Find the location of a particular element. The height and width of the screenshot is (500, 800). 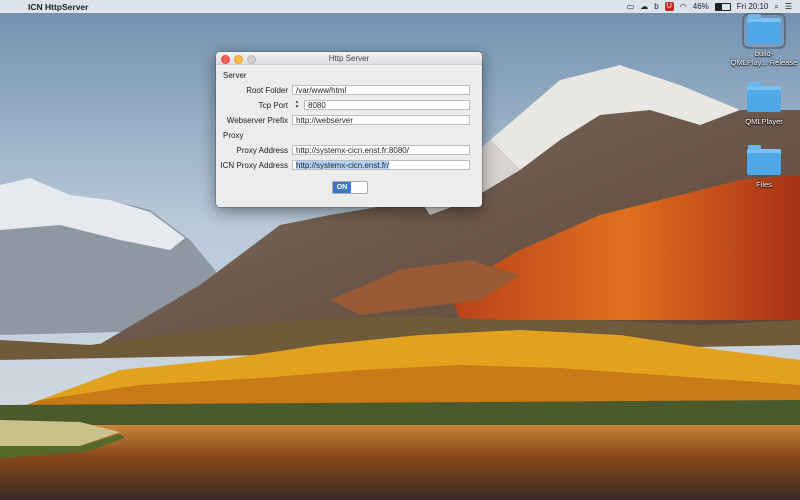

desktop-folder-files: Files is located at coordinates (760, 167).